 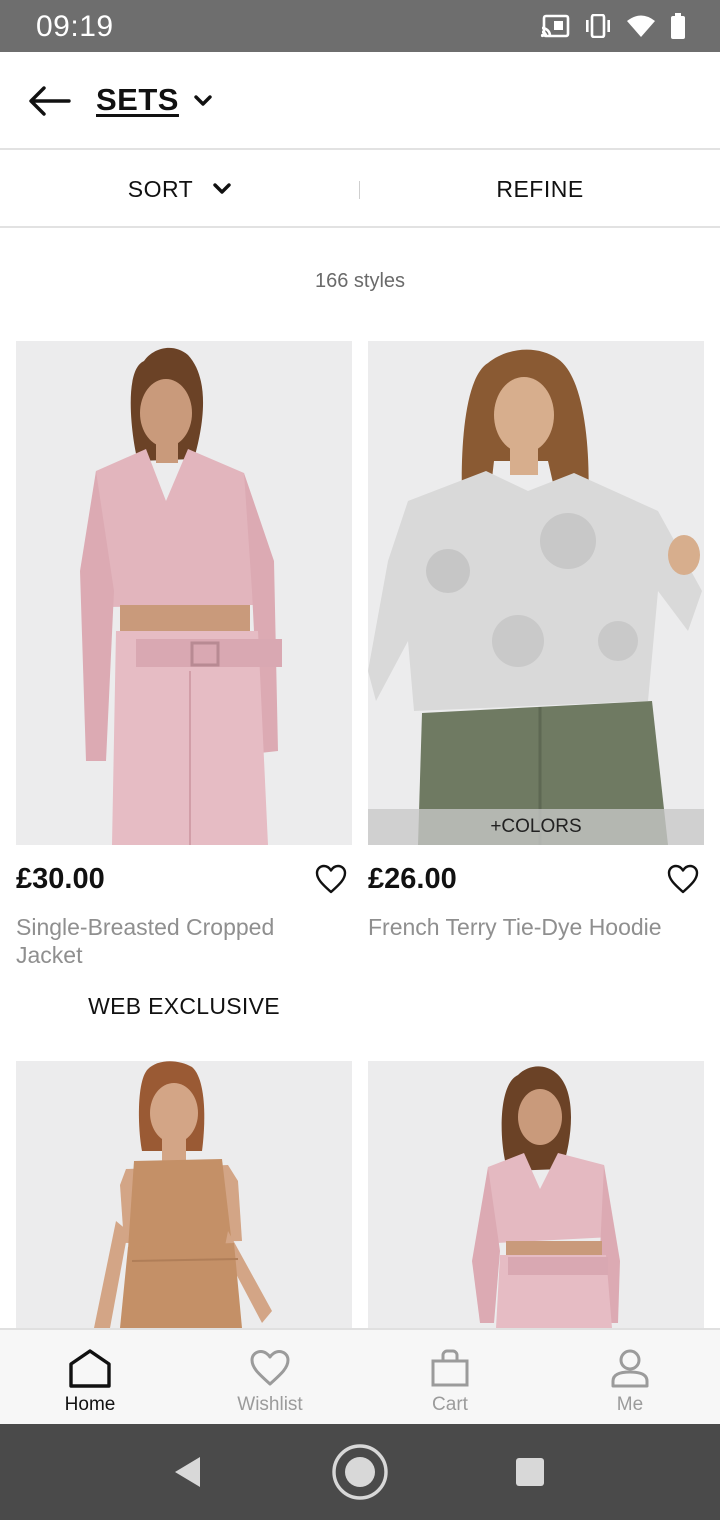 I want to click on category-dropdown-button, so click(x=203, y=101).